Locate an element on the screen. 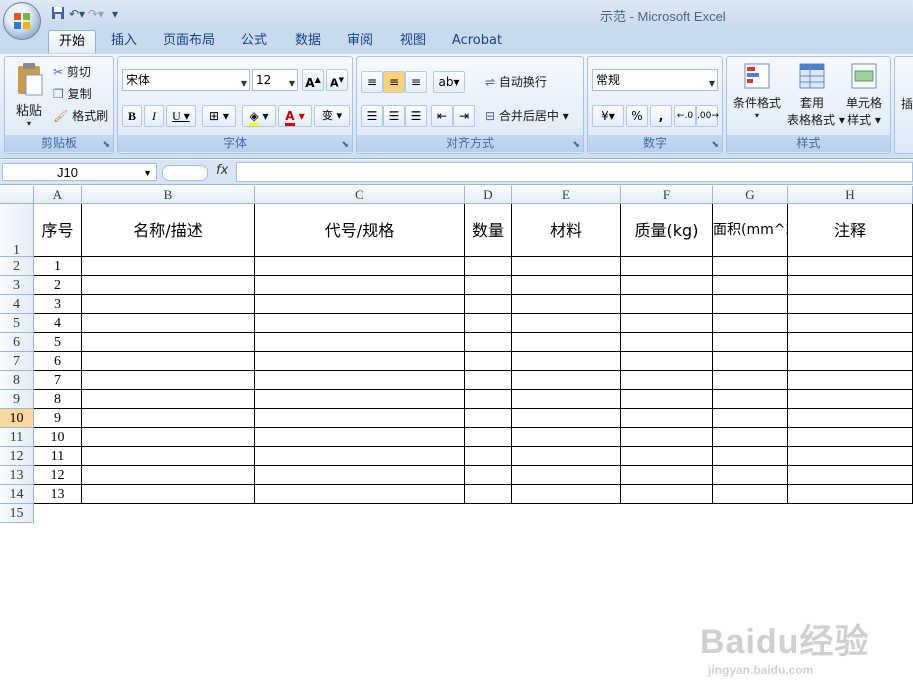  tab-insert: 插入 is located at coordinates (124, 41).